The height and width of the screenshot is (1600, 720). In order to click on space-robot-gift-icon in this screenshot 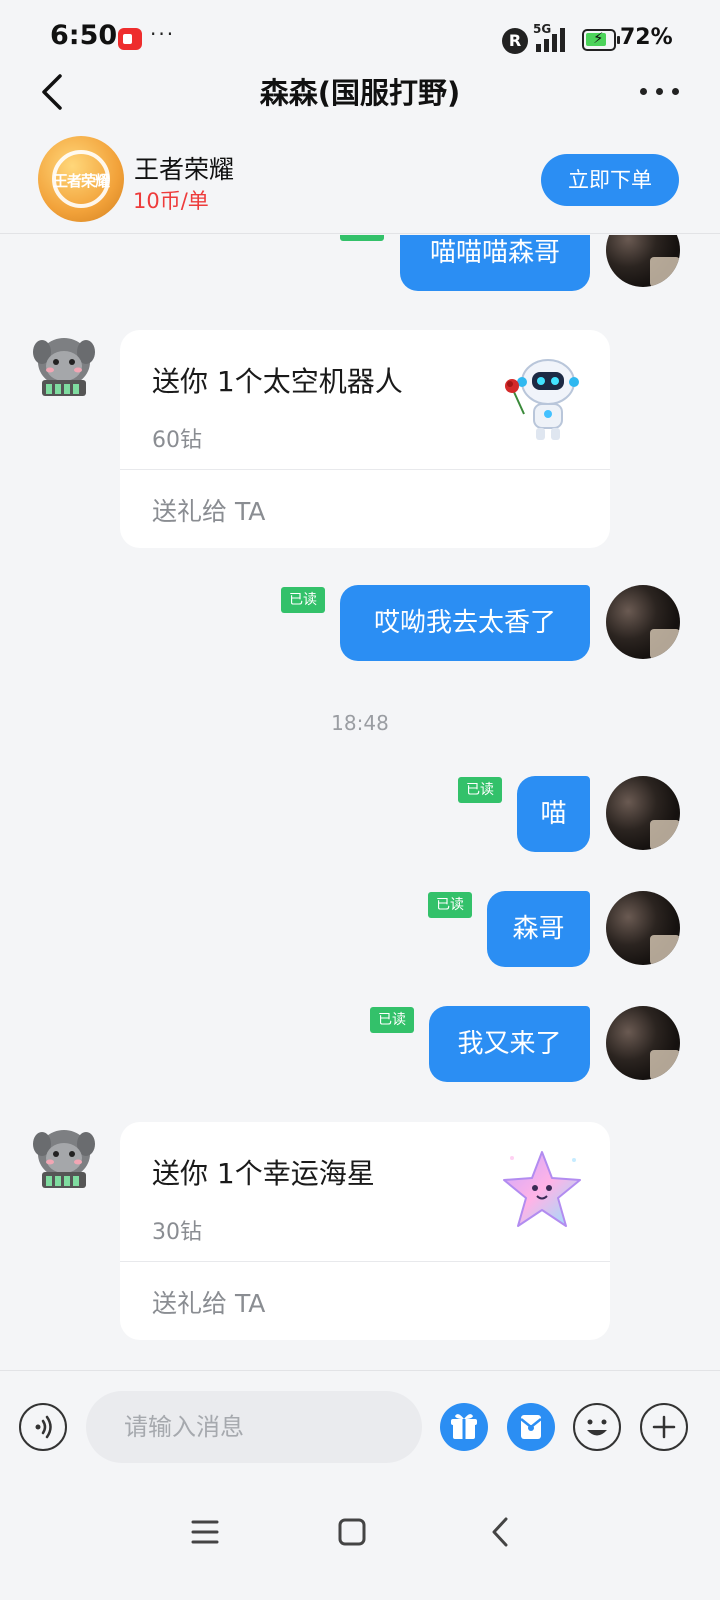, I will do `click(542, 399)`.